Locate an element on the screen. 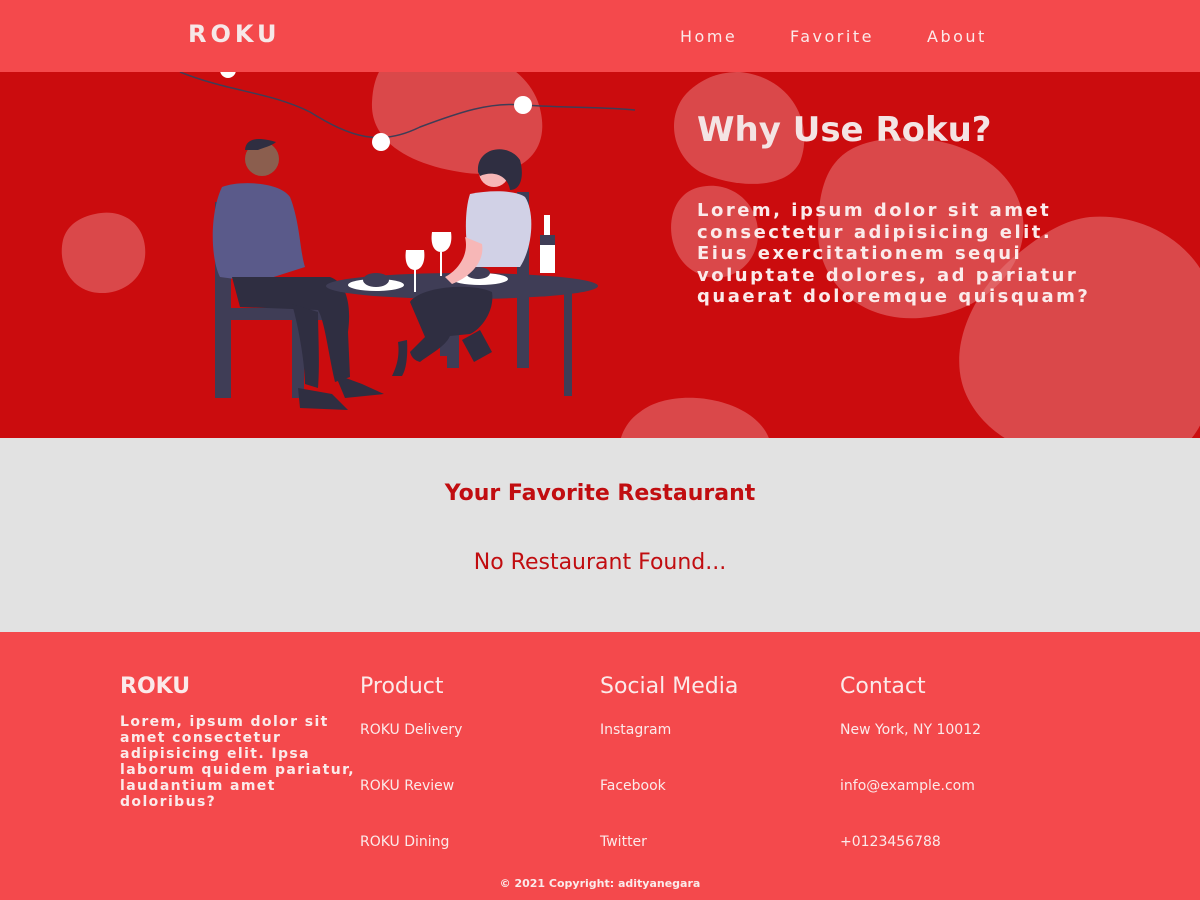 Image resolution: width=1200 pixels, height=900 pixels. brand-logo: ROKU is located at coordinates (234, 34).